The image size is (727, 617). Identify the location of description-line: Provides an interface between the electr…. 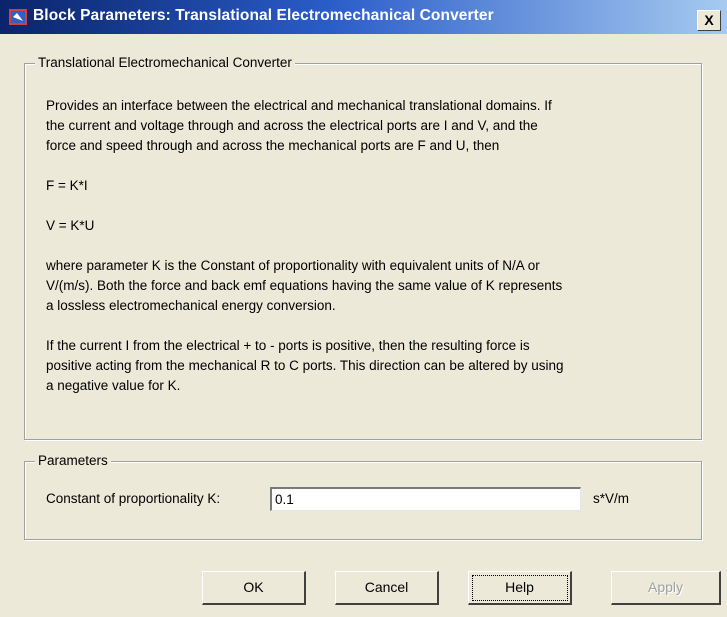
(299, 105).